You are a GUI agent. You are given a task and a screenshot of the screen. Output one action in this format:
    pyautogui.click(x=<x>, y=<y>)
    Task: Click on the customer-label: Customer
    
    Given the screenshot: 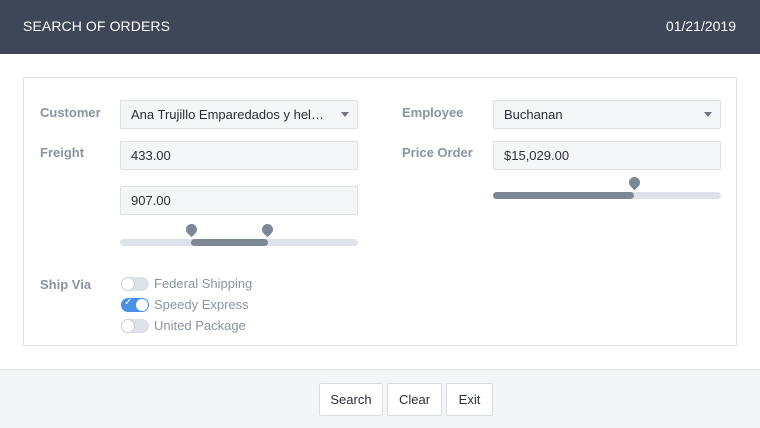 What is the action you would take?
    pyautogui.click(x=70, y=112)
    